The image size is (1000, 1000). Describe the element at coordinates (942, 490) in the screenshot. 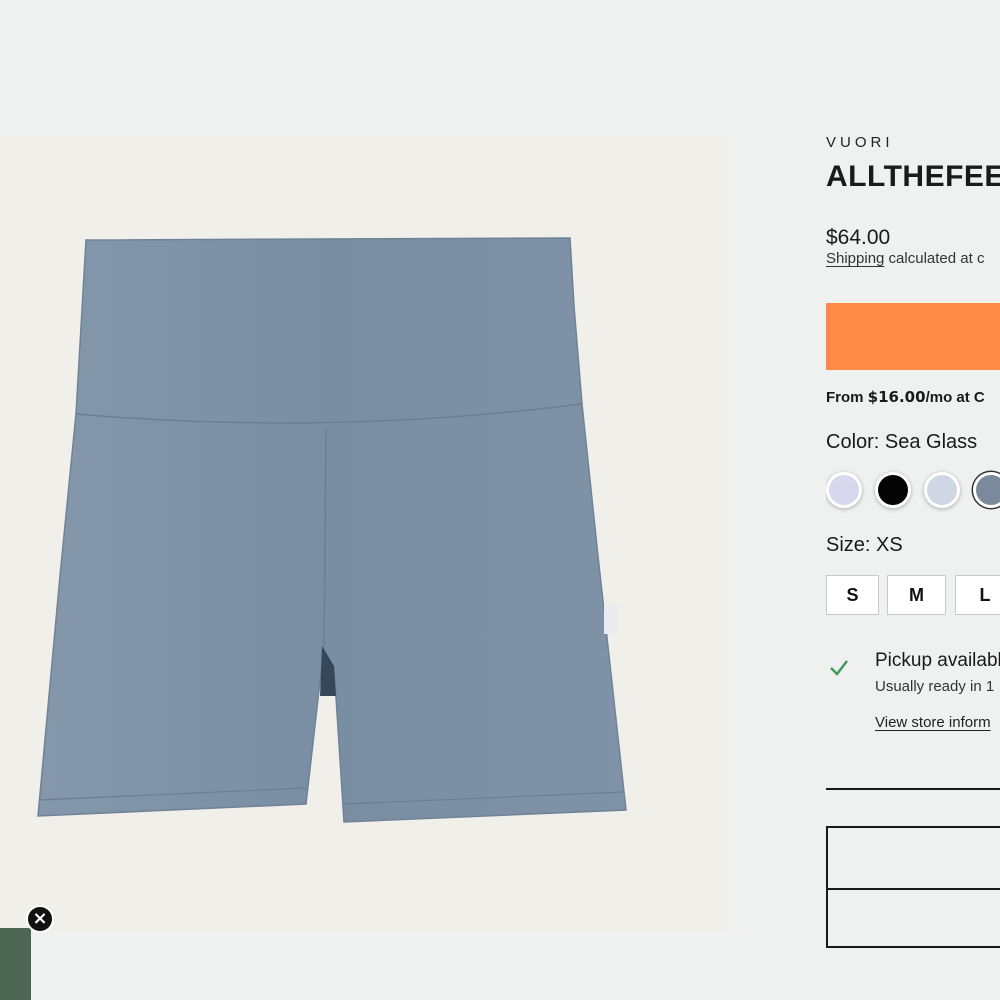

I see `swatch-light-periwinkle` at that location.